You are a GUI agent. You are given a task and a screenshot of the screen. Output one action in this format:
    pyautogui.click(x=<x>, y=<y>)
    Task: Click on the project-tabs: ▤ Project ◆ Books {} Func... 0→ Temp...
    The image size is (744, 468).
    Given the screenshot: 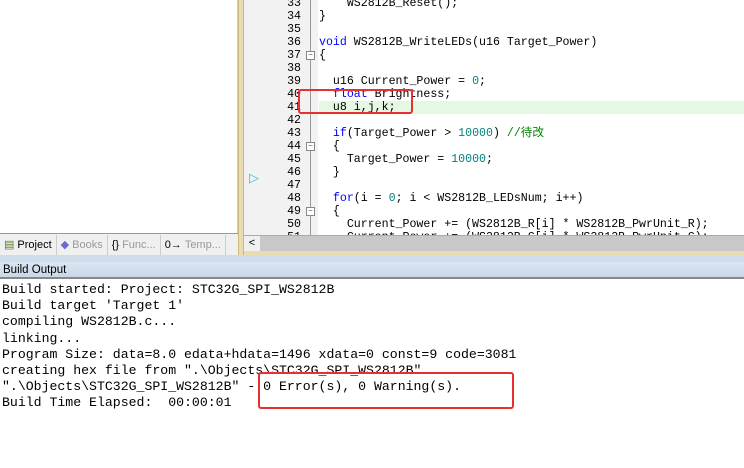 What is the action you would take?
    pyautogui.click(x=119, y=244)
    